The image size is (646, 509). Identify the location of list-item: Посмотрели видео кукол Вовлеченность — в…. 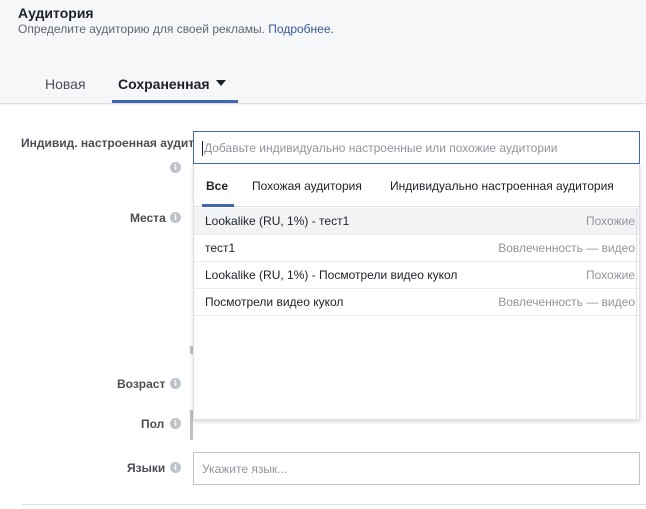
(416, 302).